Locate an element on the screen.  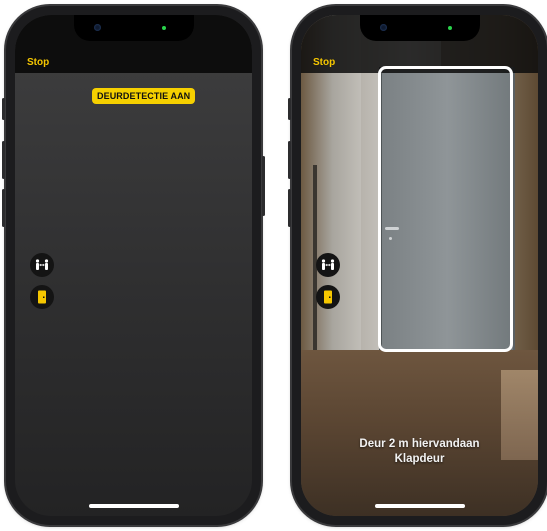
door-detection-box is located at coordinates (445, 209).